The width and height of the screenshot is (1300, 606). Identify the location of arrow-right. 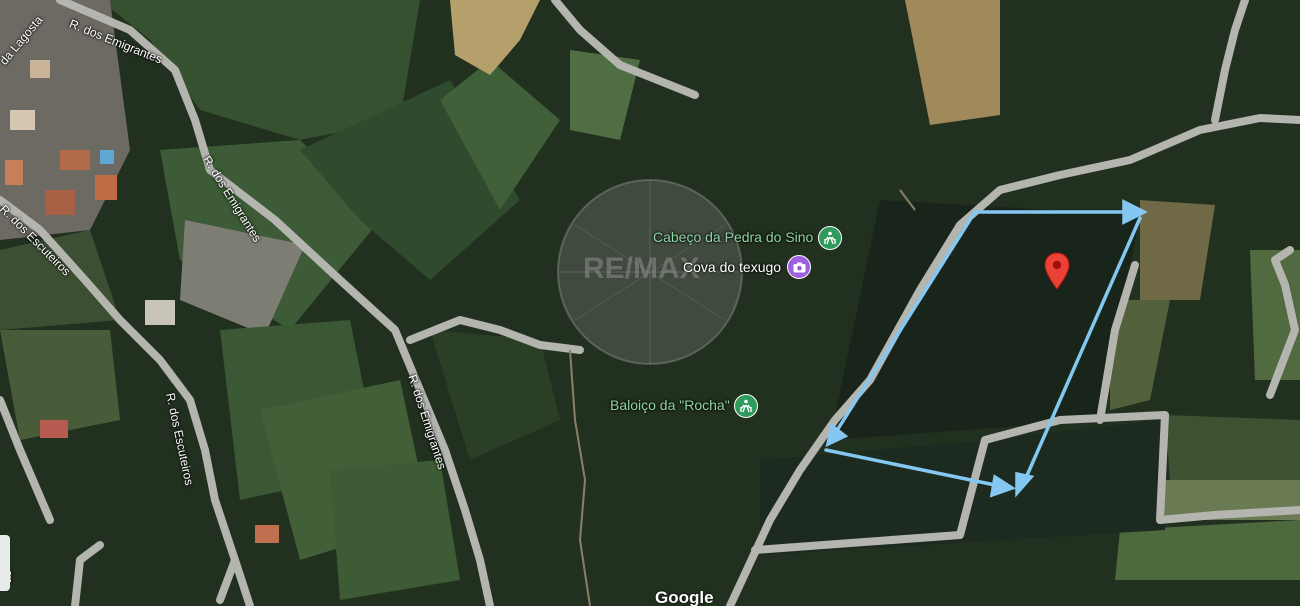
(1082, 349).